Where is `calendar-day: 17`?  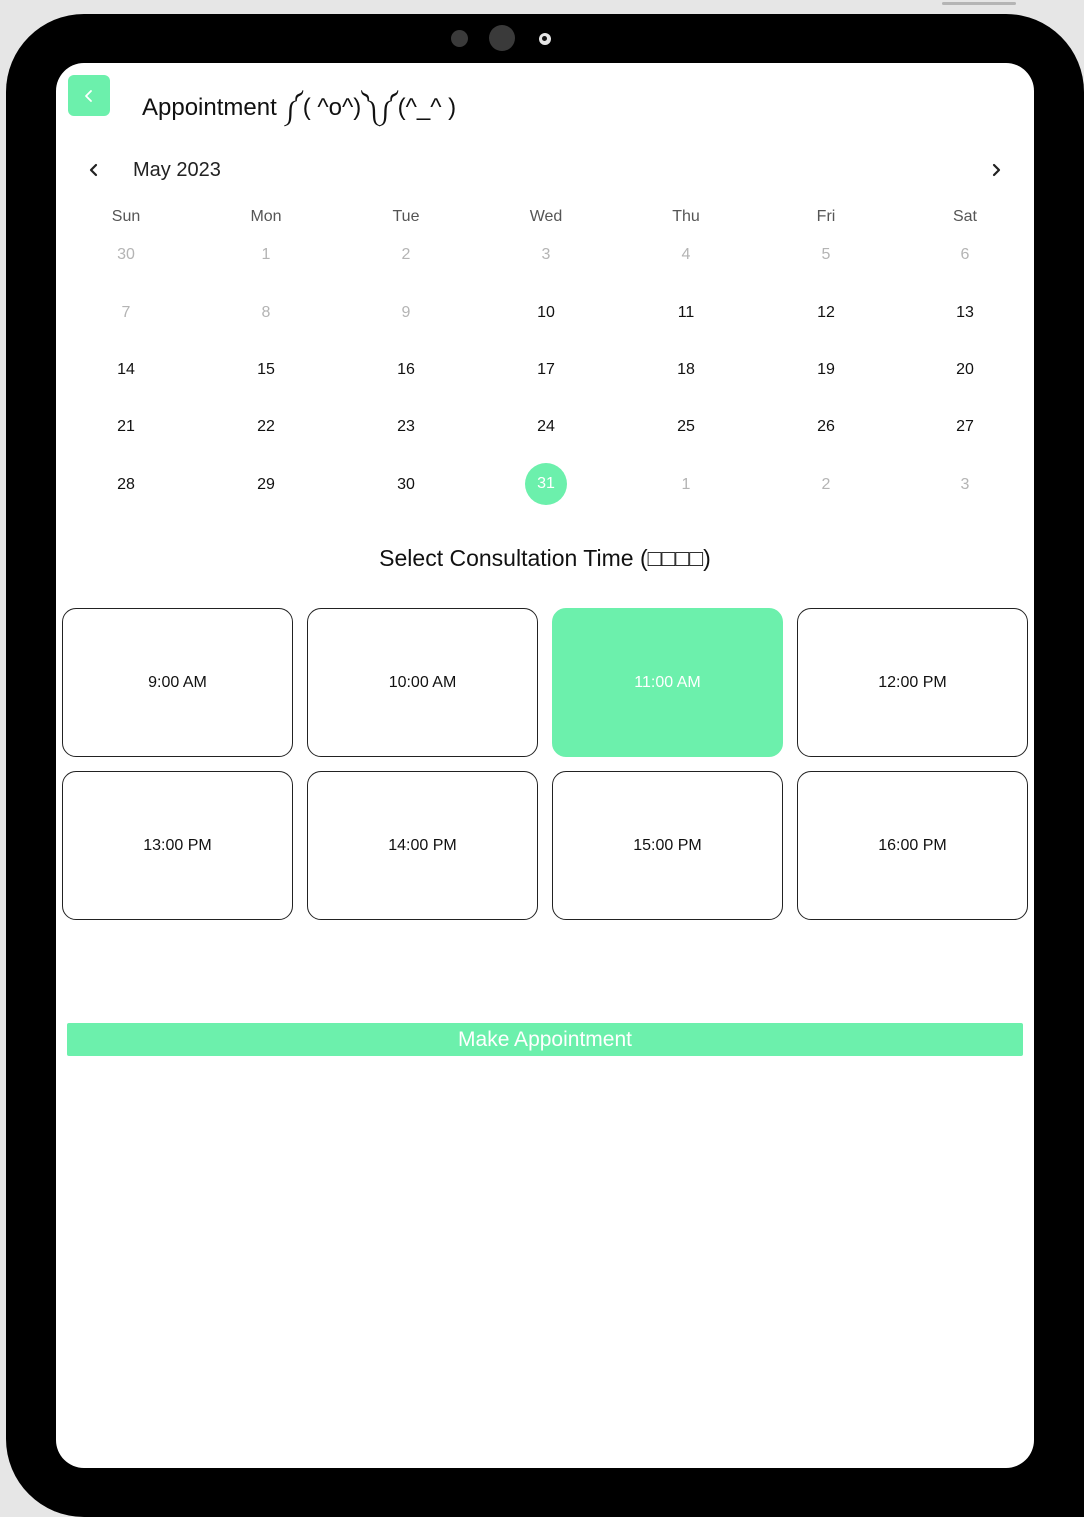 calendar-day: 17 is located at coordinates (546, 370).